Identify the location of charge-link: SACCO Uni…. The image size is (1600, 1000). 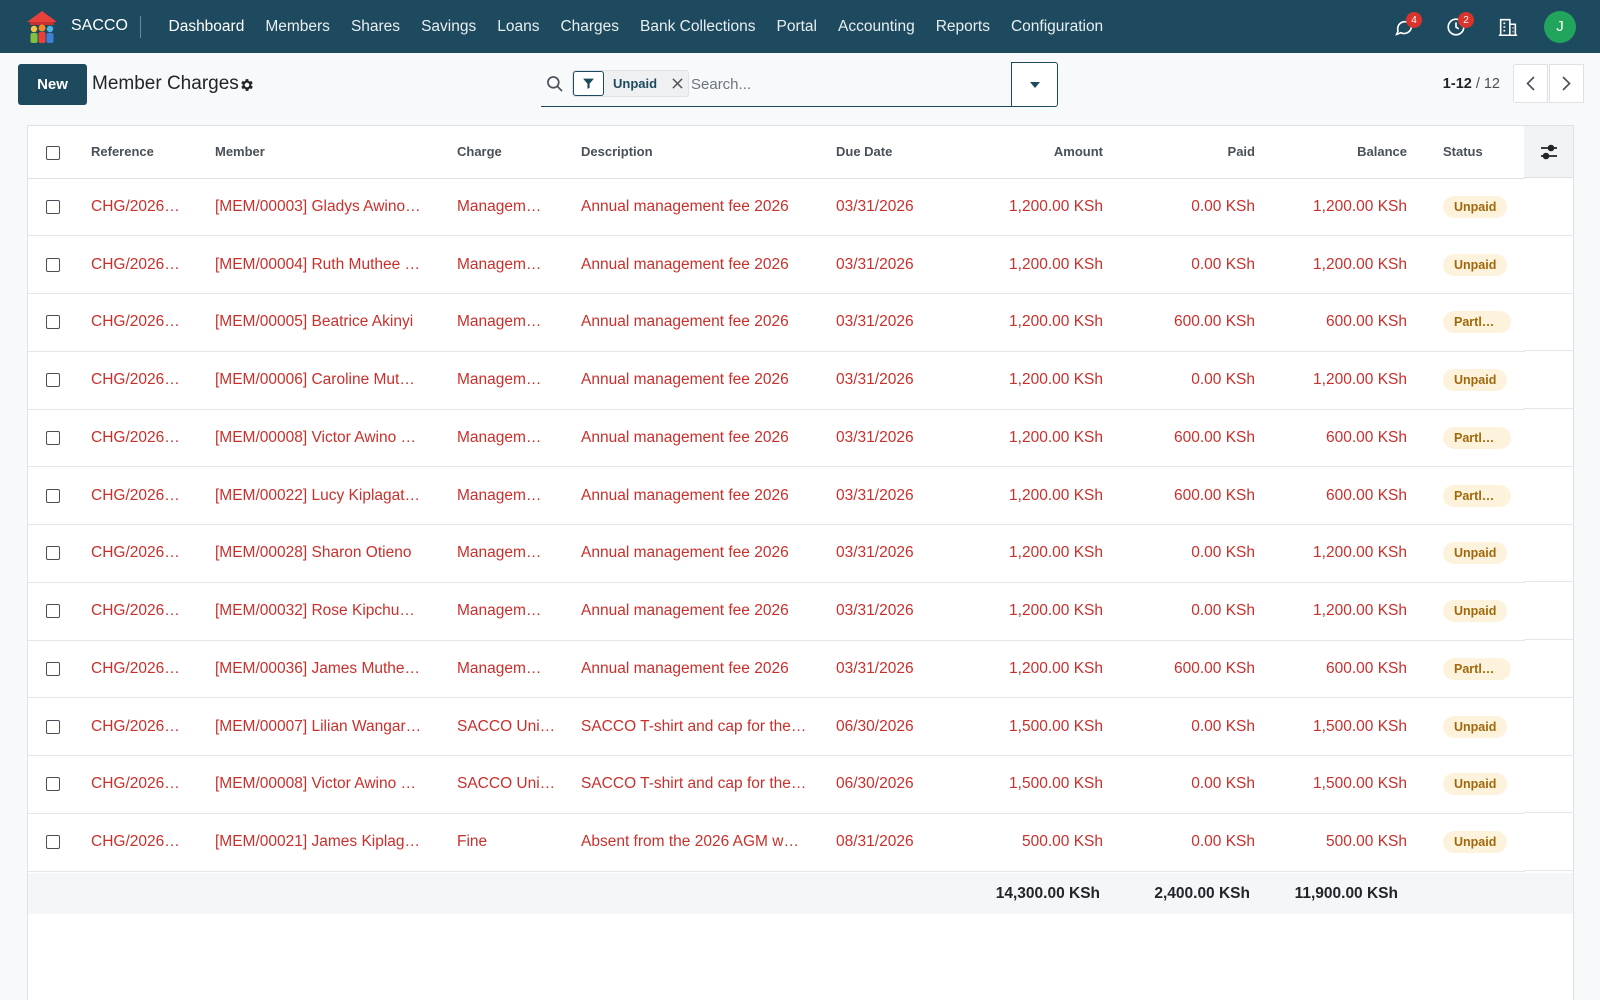
(519, 784).